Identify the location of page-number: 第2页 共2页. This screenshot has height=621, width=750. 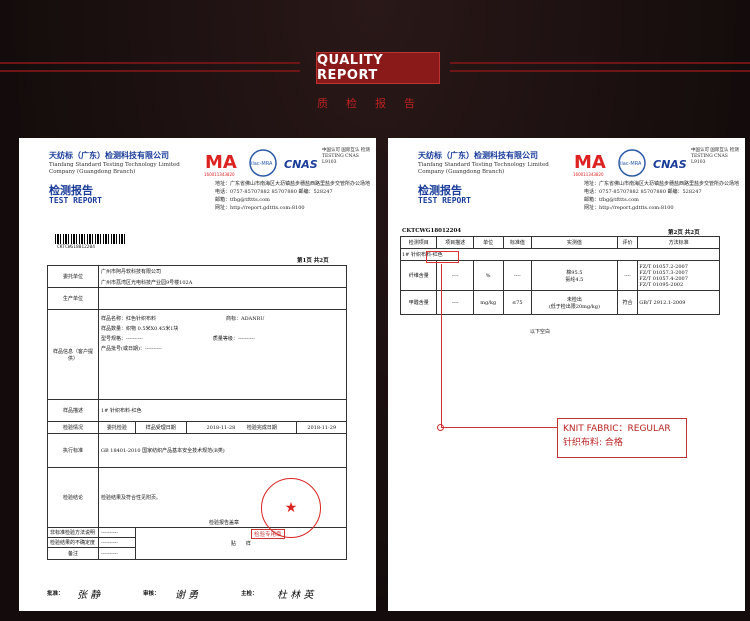
(684, 233).